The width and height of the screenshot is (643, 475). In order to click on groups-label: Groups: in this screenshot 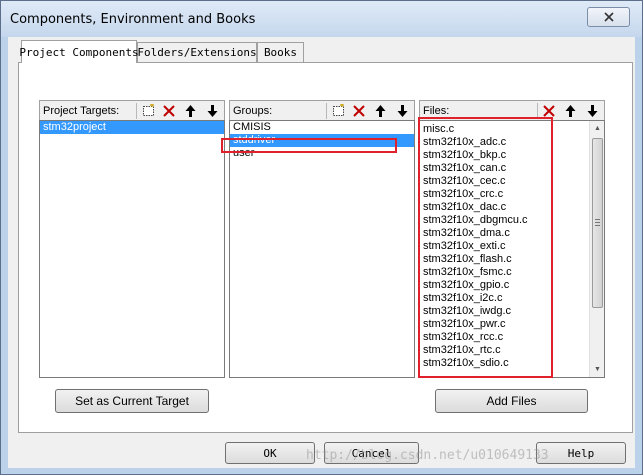, I will do `click(253, 111)`.